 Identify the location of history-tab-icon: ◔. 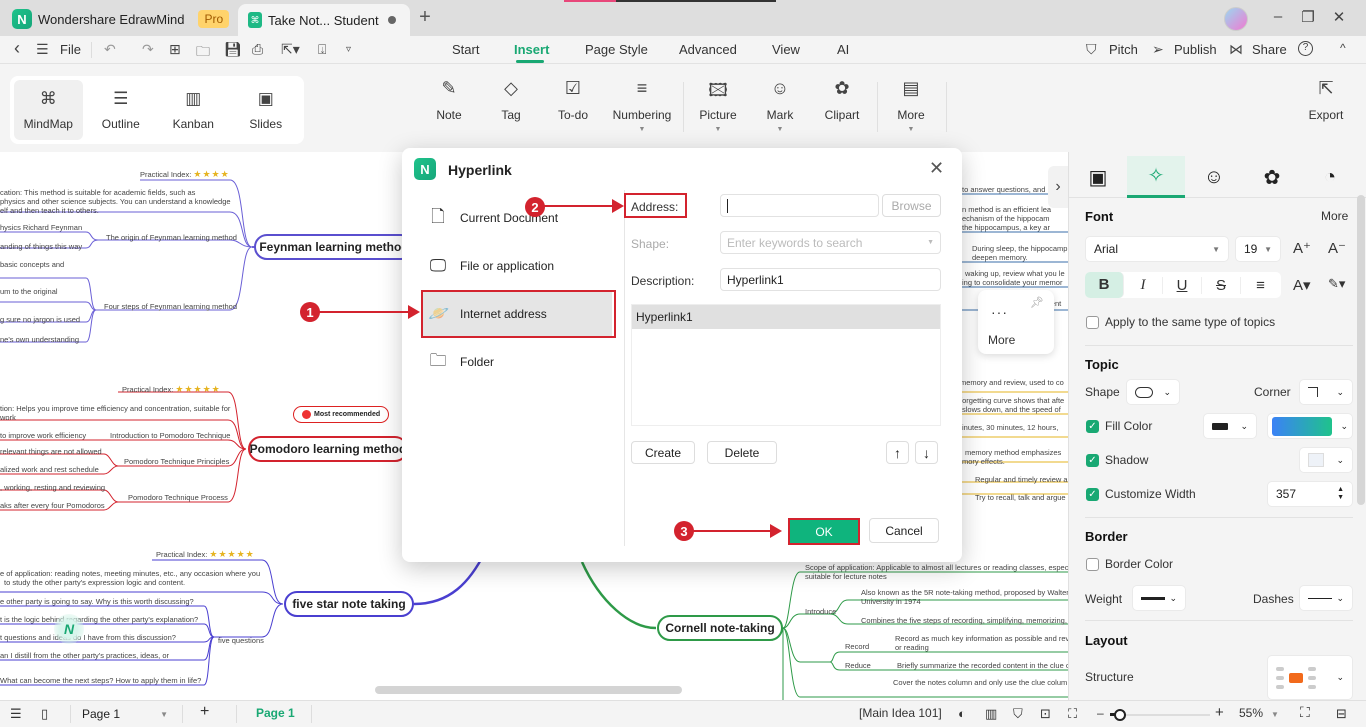
(1330, 177).